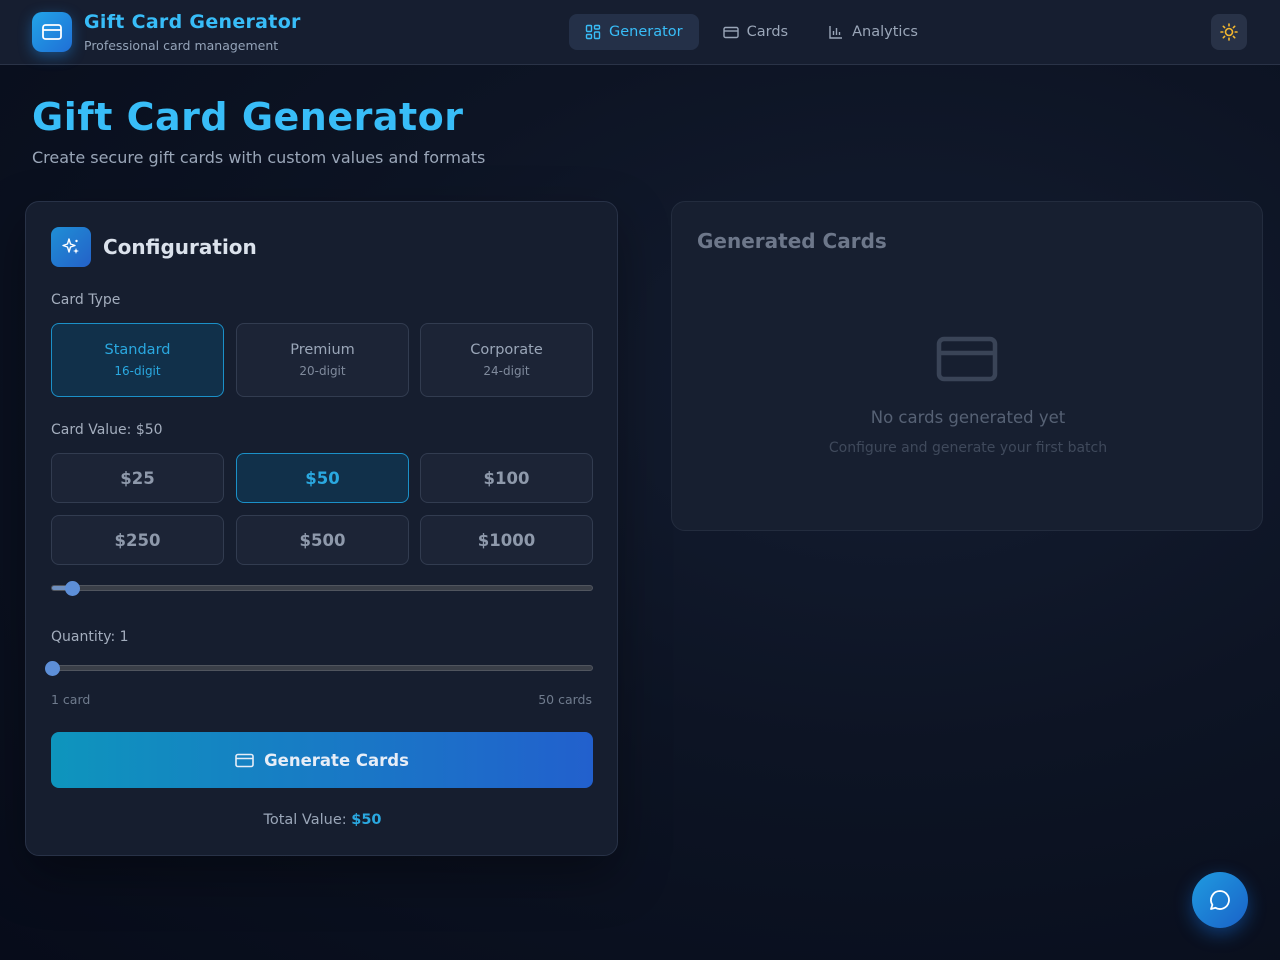 This screenshot has height=960, width=1280. I want to click on nav-analytics: Analytics, so click(873, 32).